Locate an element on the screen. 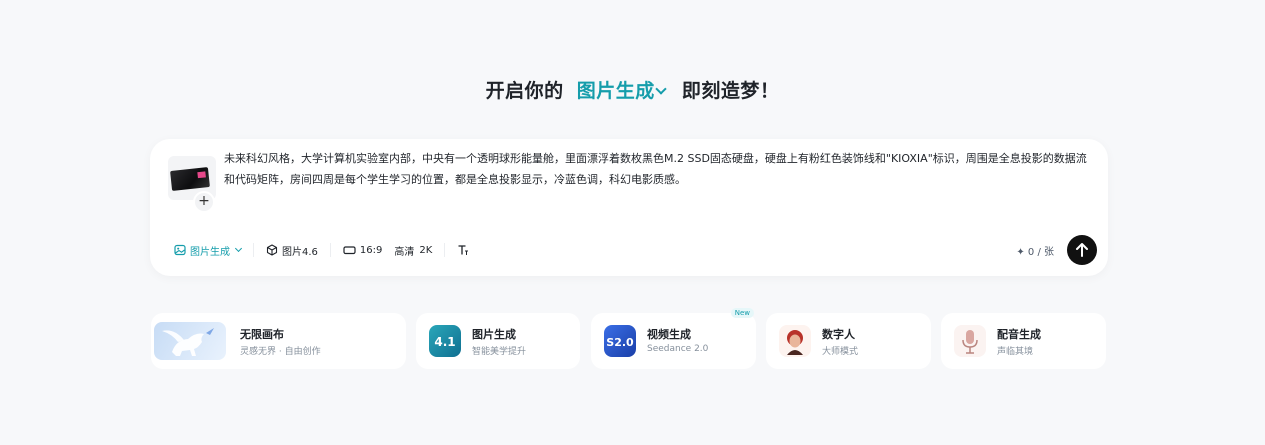  card-title: 图片生成 is located at coordinates (494, 334).